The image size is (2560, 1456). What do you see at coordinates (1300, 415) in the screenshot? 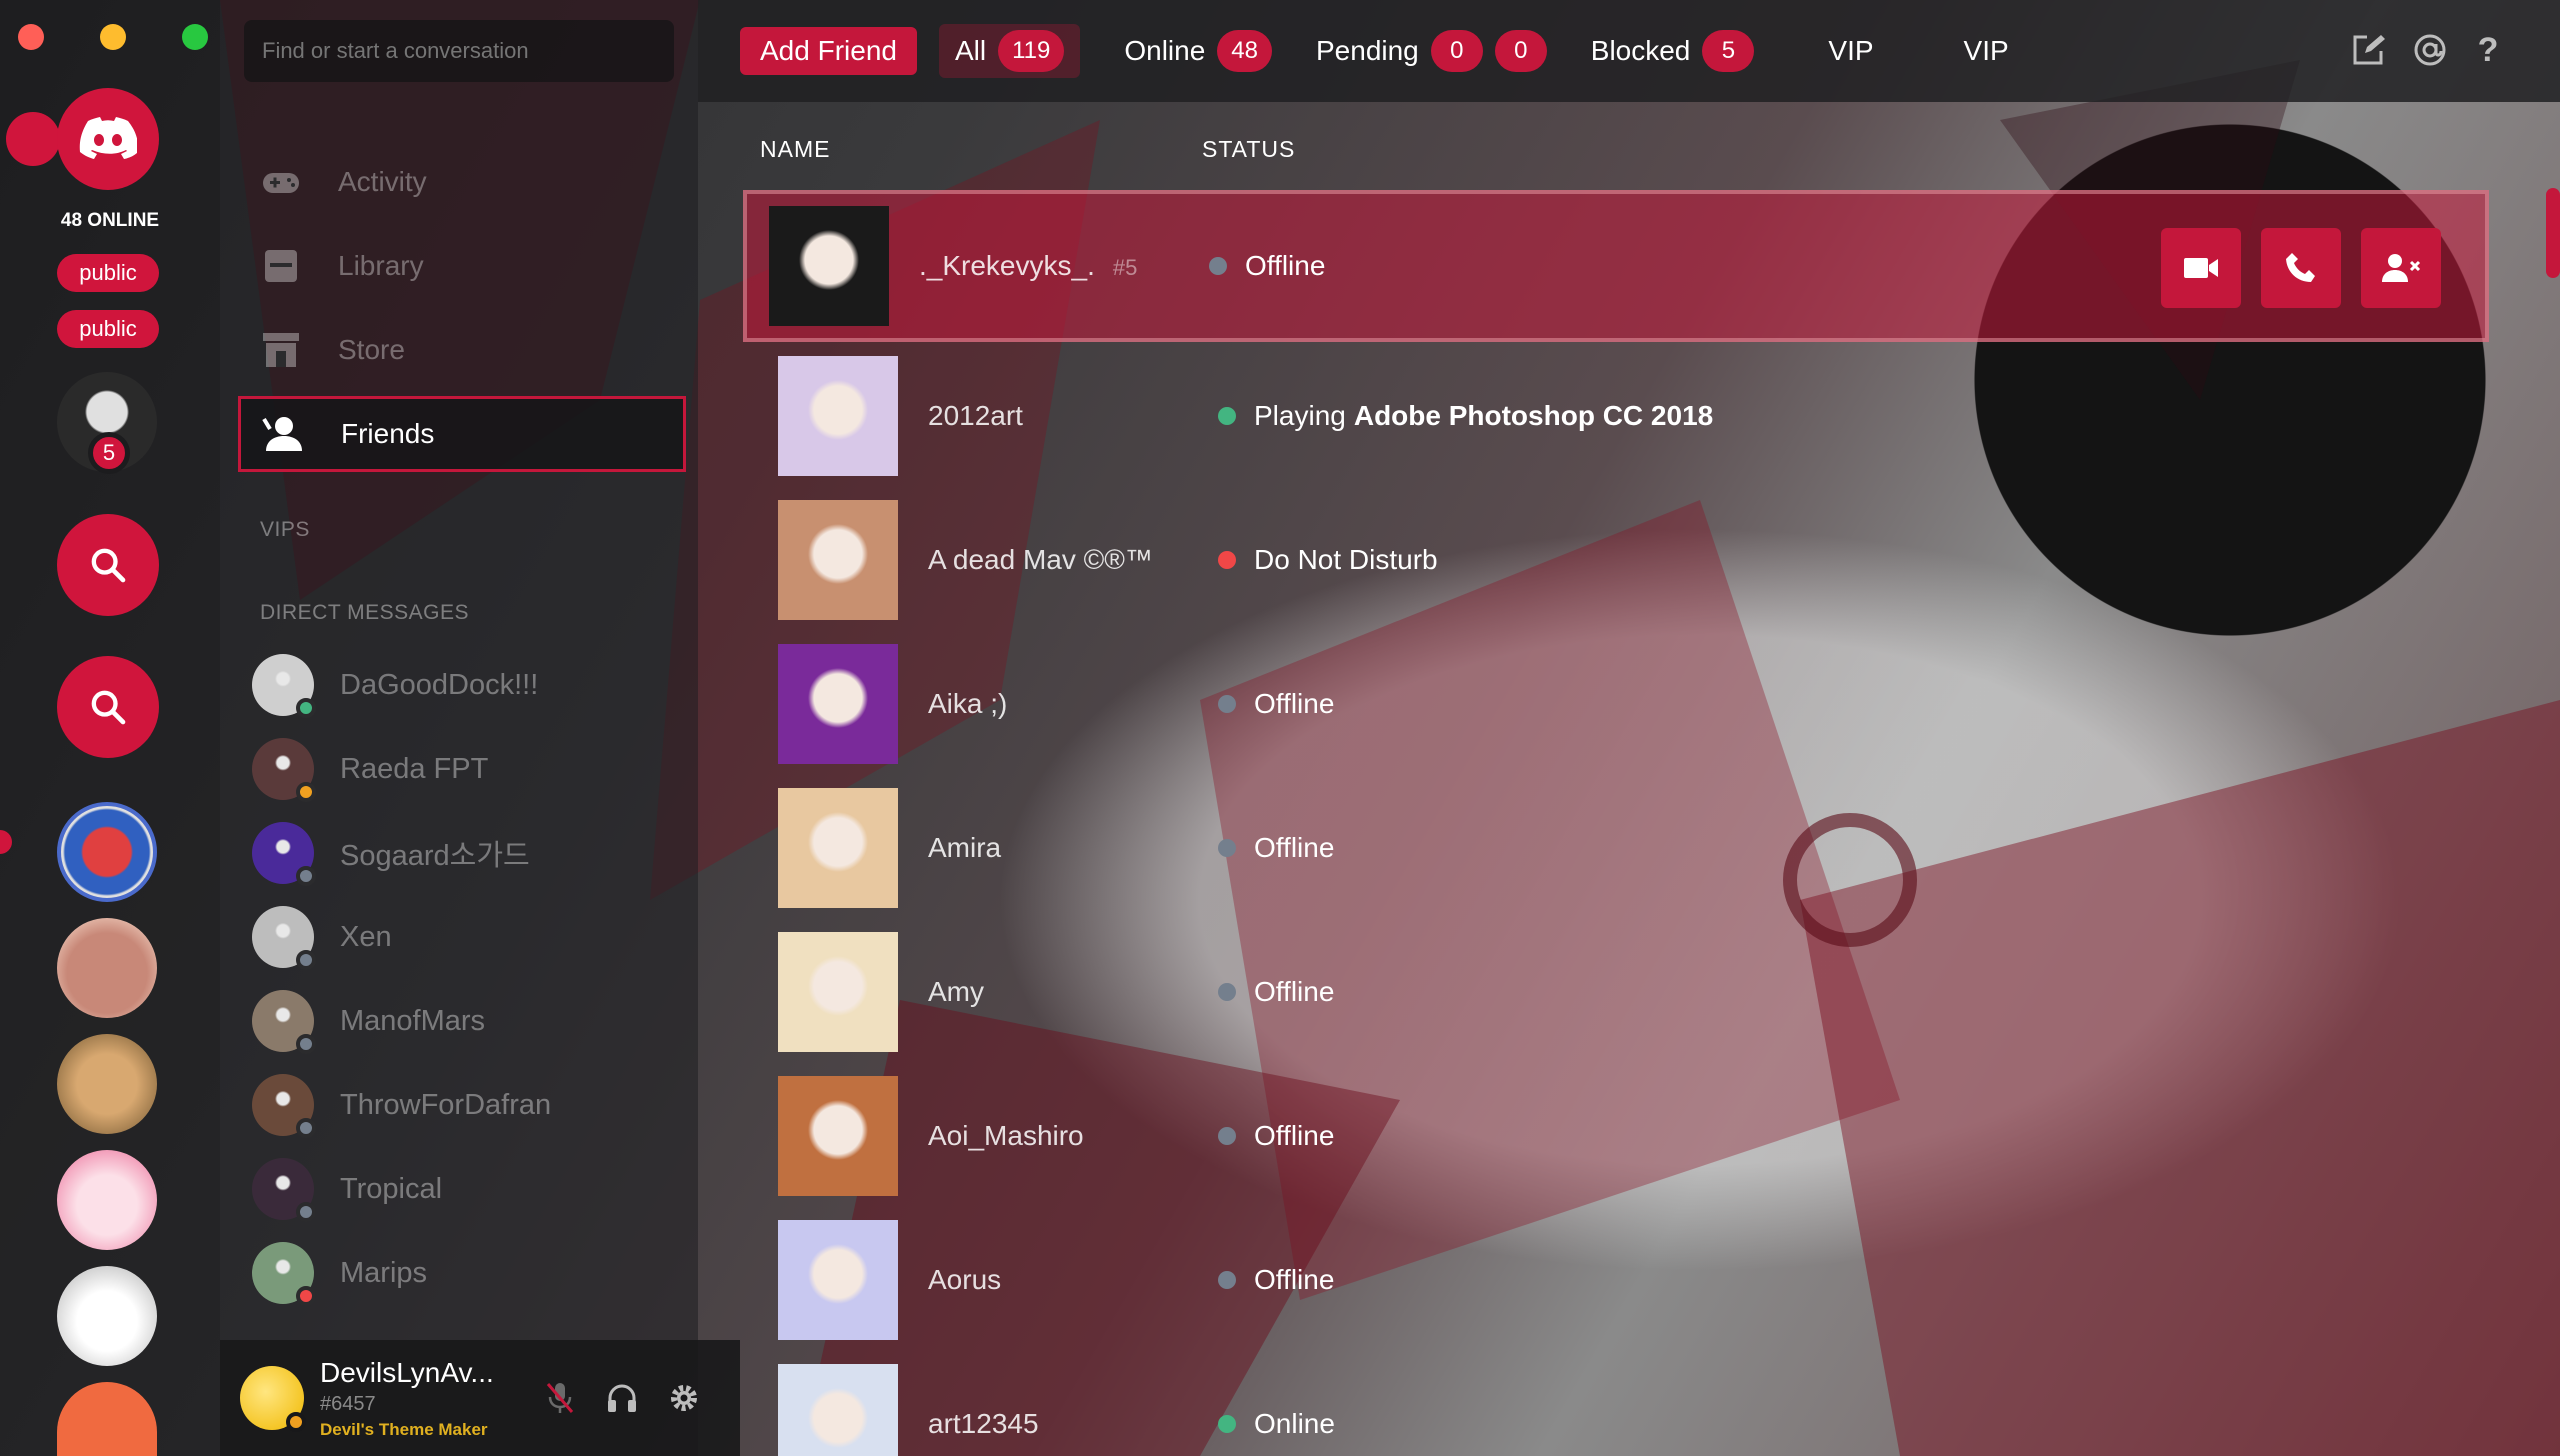
I see `status-prefix: Playing` at bounding box center [1300, 415].